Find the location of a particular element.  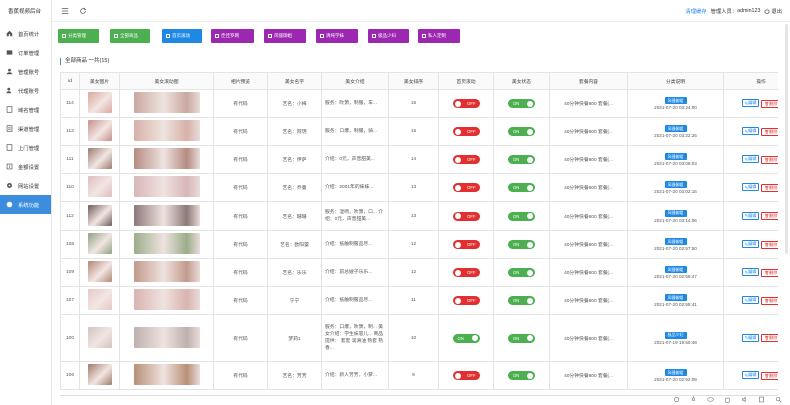

category-badge: 极品少妇 is located at coordinates (675, 335).